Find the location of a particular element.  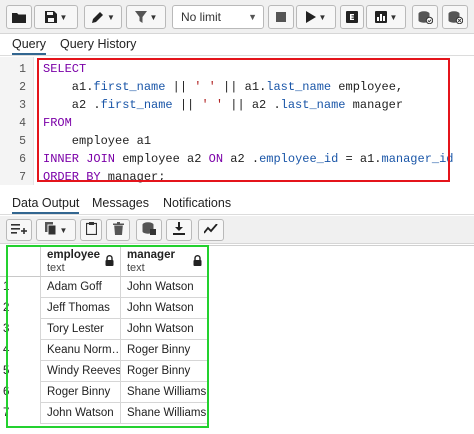

line-number: 7 is located at coordinates (22, 177).